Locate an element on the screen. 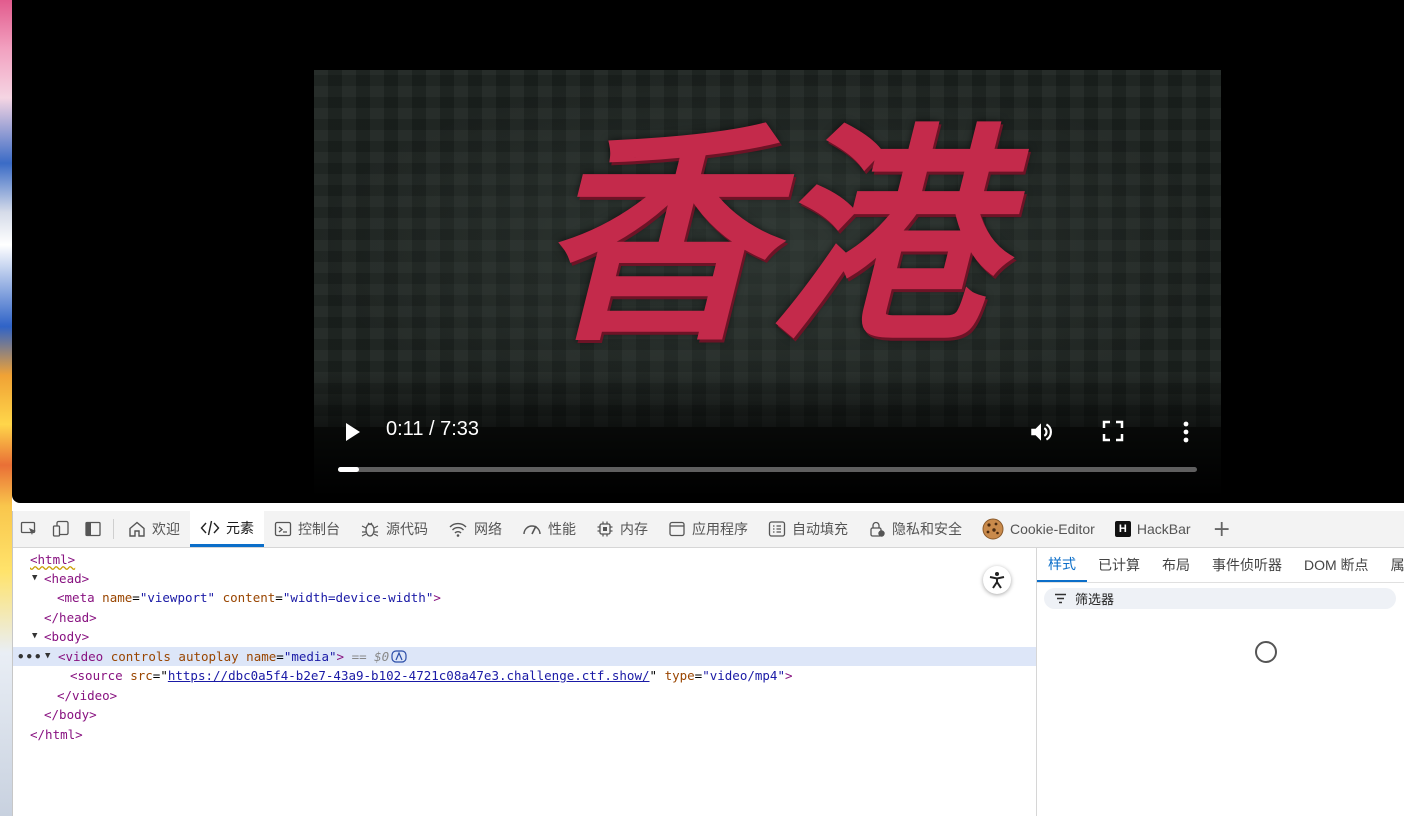  inspect-icon is located at coordinates (28, 528).